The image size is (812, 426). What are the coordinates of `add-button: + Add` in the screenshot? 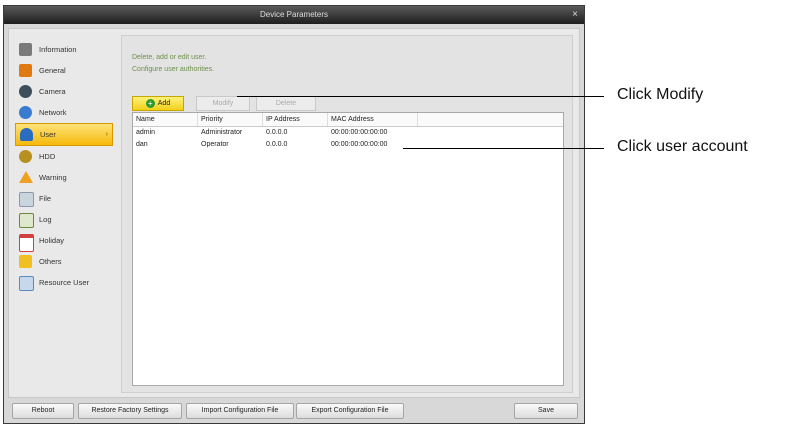 It's located at (158, 103).